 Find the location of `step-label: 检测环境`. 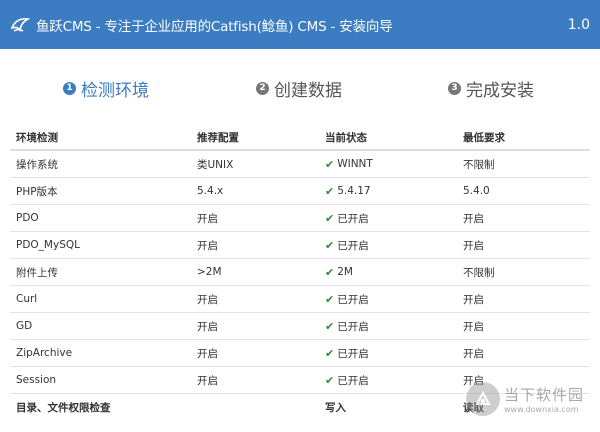

step-label: 检测环境 is located at coordinates (115, 90).